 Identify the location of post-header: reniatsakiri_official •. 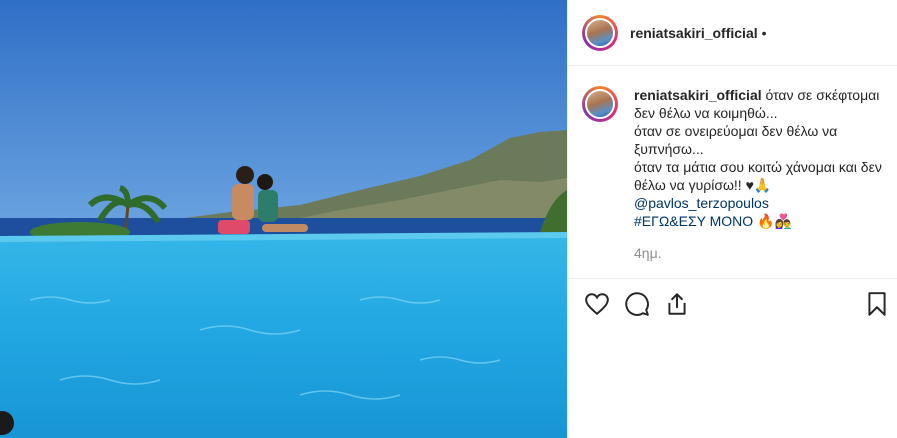
(732, 33).